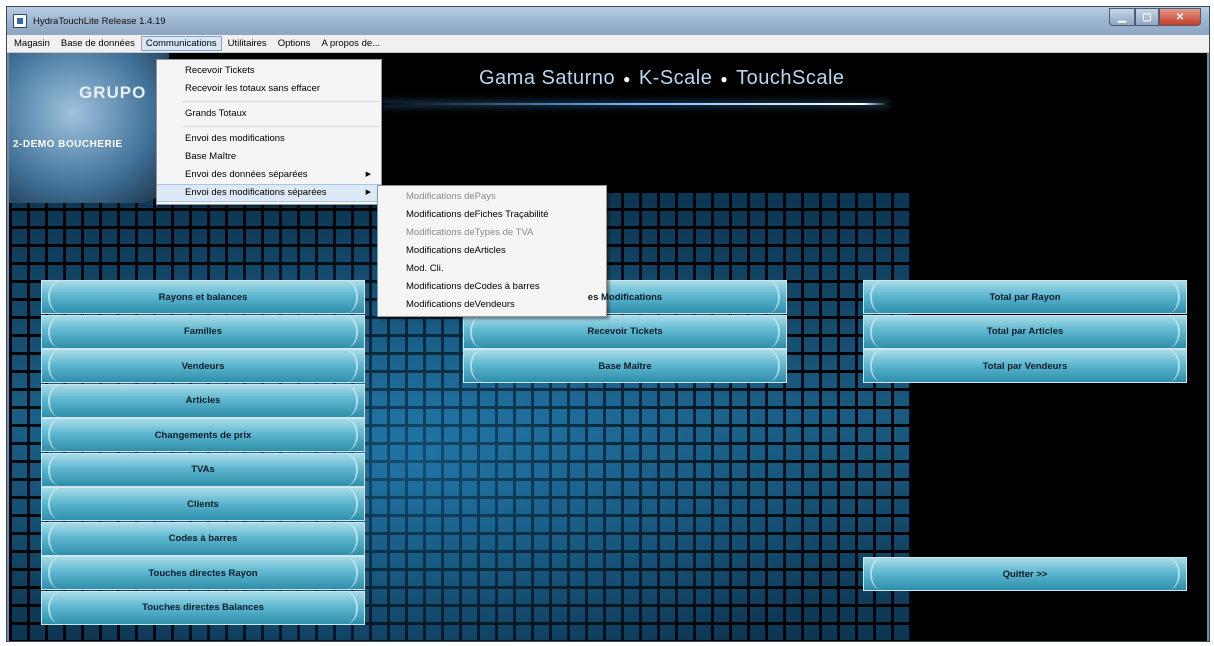 The width and height of the screenshot is (1214, 646). I want to click on touches-directes-balances-button: Touches directes Balances, so click(203, 607).